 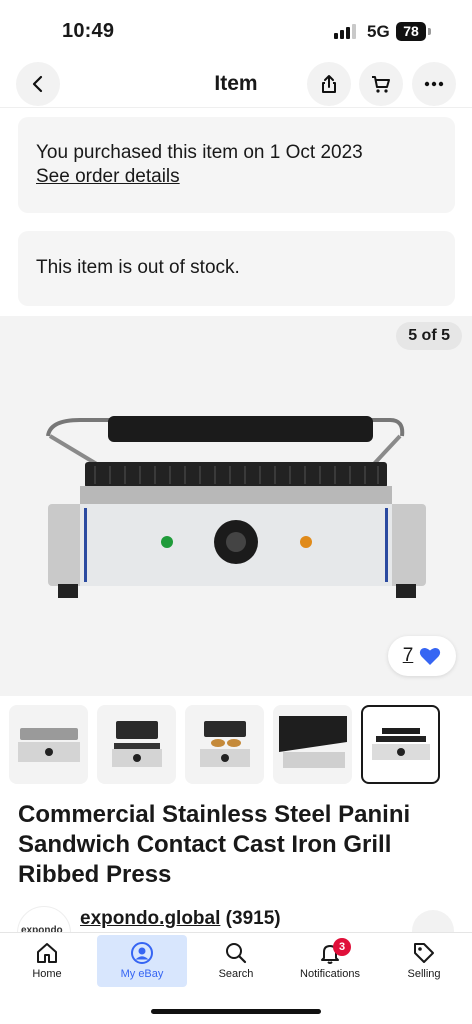 What do you see at coordinates (88, 31) in the screenshot?
I see `status-time: 10:49` at bounding box center [88, 31].